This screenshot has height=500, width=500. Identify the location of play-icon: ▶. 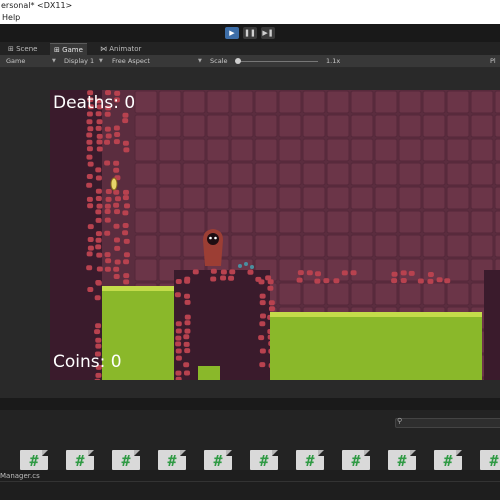
(232, 33).